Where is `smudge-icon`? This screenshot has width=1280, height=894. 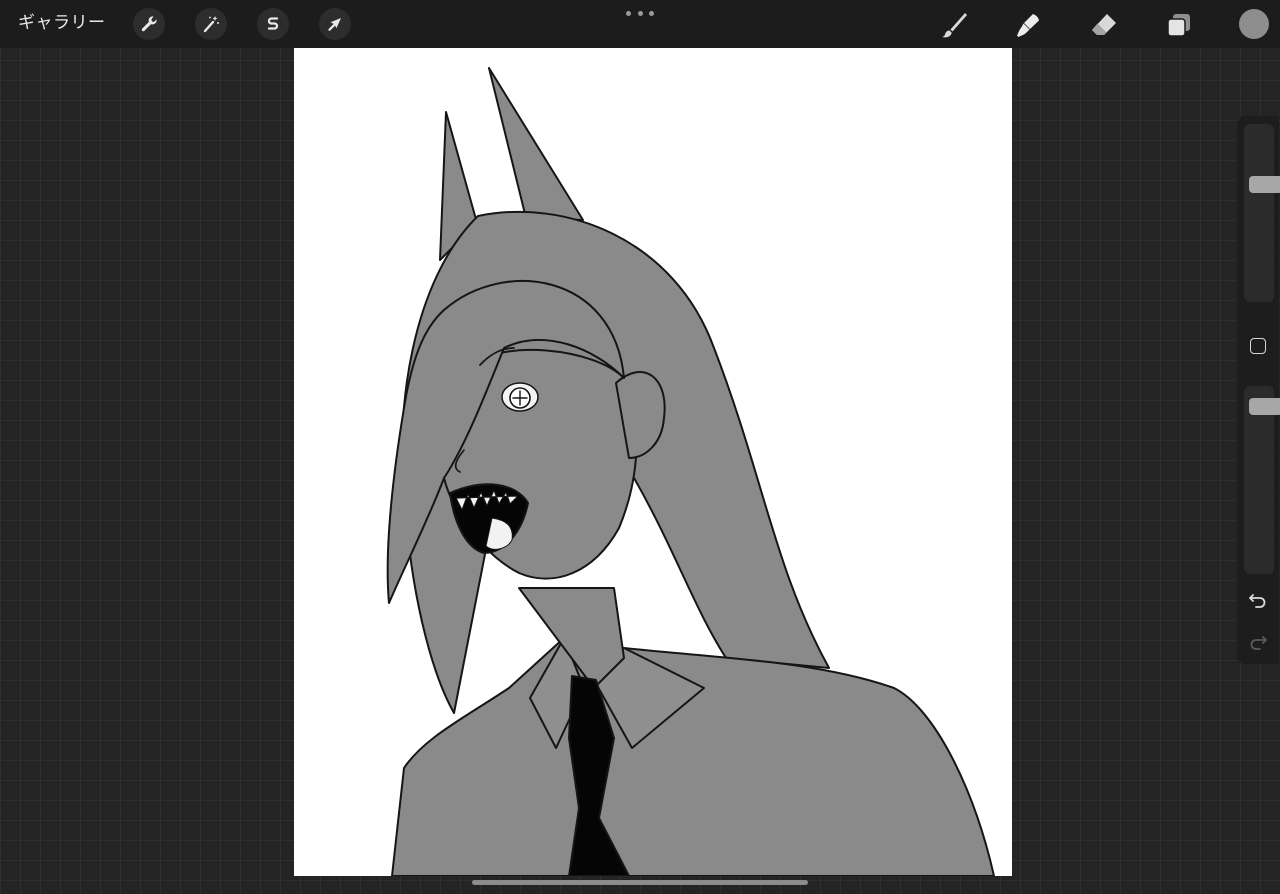 smudge-icon is located at coordinates (1028, 25).